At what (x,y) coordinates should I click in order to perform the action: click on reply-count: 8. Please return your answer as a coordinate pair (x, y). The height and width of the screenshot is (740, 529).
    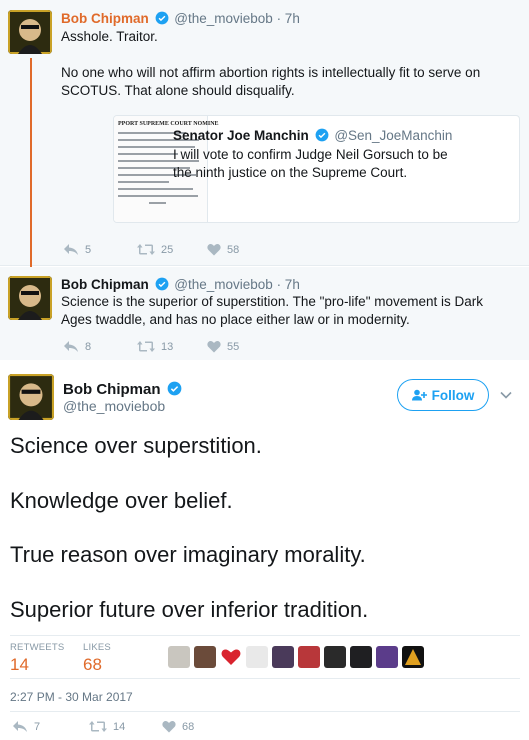
    Looking at the image, I should click on (88, 346).